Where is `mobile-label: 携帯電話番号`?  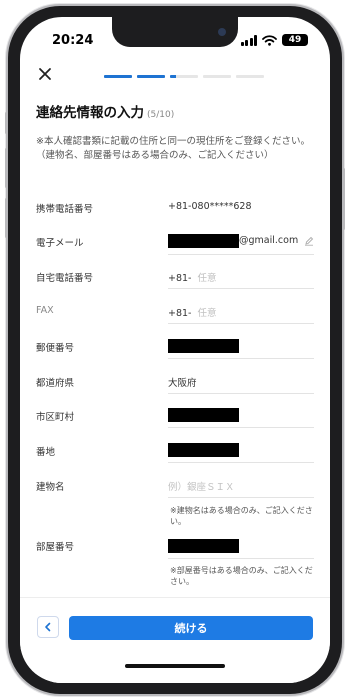 mobile-label: 携帯電話番号 is located at coordinates (65, 209).